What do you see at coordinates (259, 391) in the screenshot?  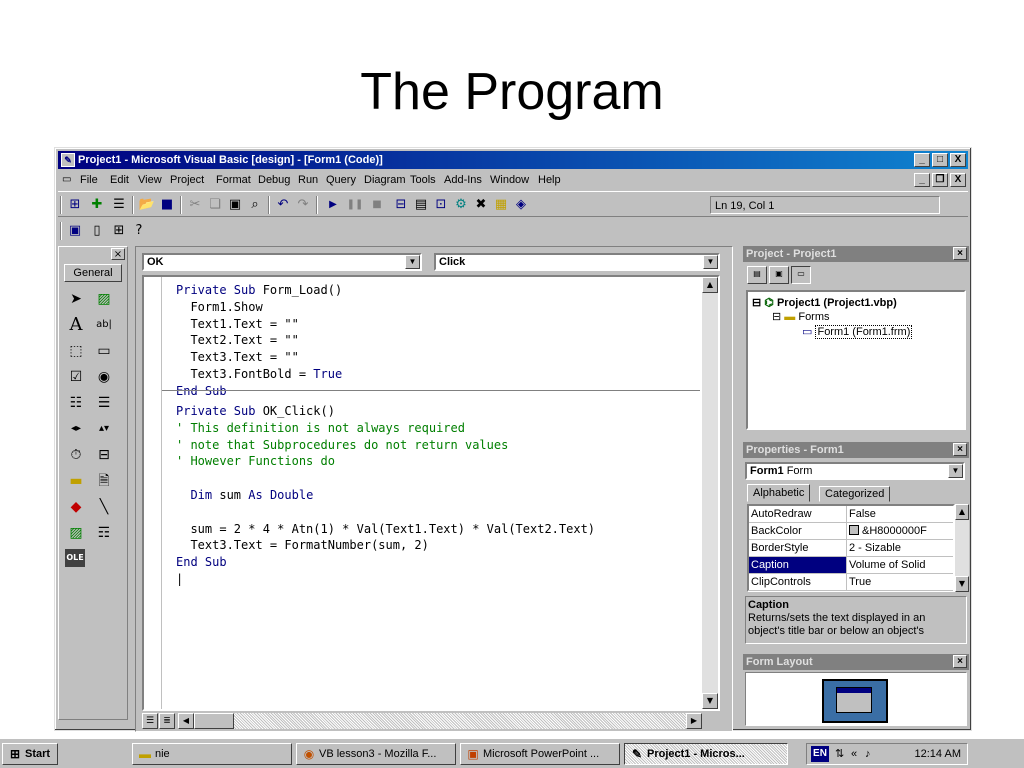 I see `code-line: End Sub` at bounding box center [259, 391].